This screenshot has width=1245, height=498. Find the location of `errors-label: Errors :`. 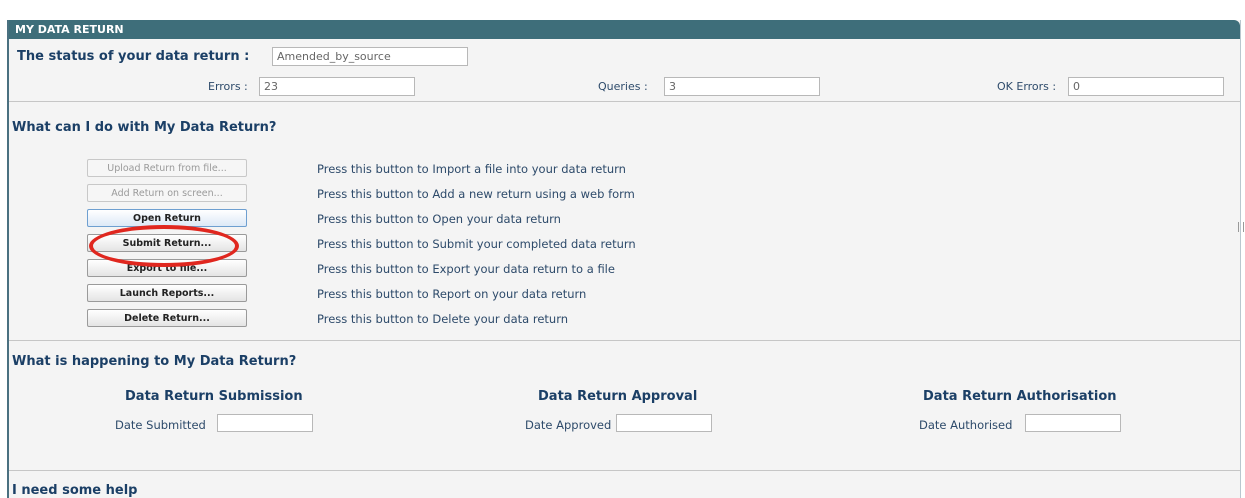

errors-label: Errors : is located at coordinates (228, 86).